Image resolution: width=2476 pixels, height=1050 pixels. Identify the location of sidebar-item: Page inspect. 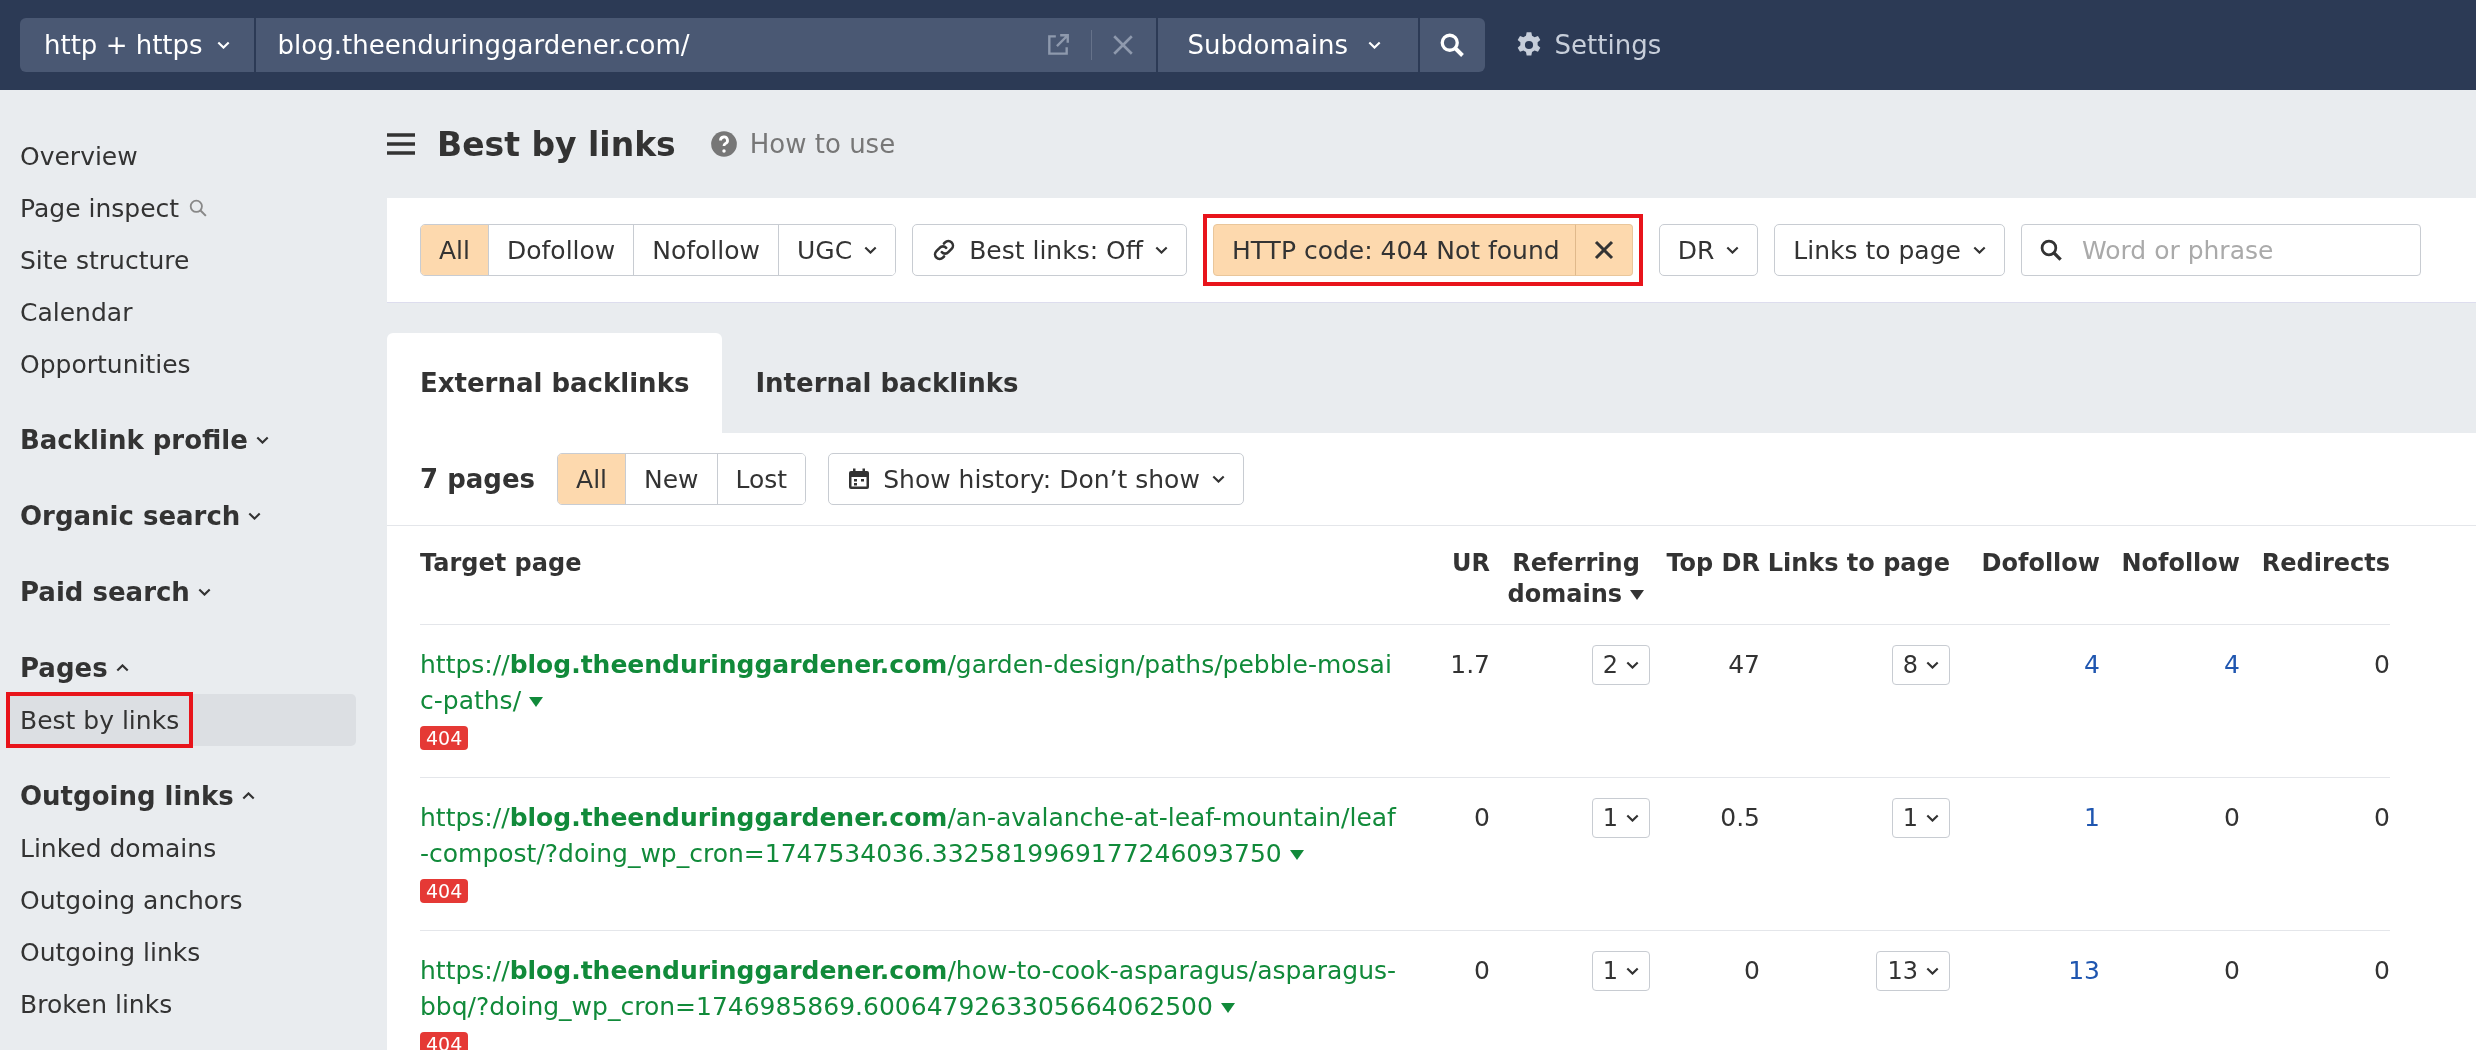
(114, 208).